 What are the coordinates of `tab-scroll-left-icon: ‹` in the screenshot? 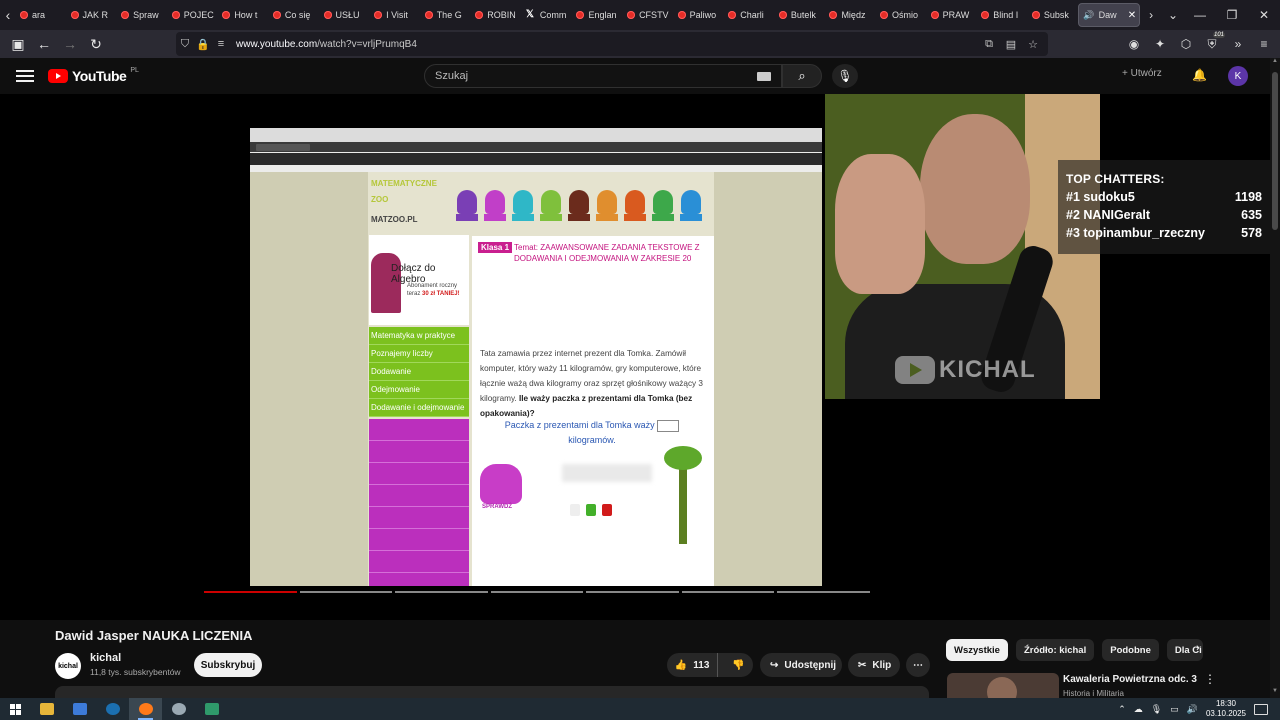 It's located at (8, 15).